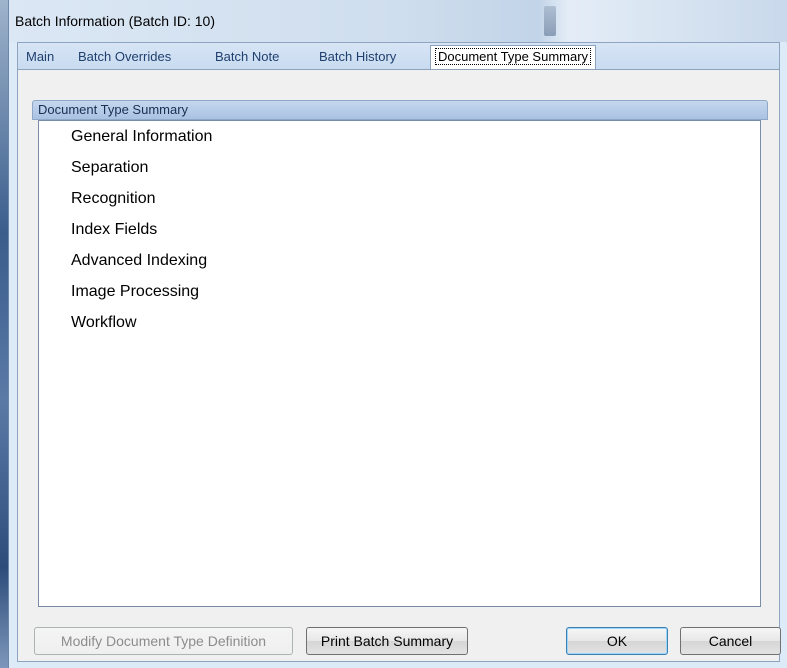 The image size is (787, 668). Describe the element at coordinates (400, 110) in the screenshot. I see `panel-header: Document Type Summary` at that location.